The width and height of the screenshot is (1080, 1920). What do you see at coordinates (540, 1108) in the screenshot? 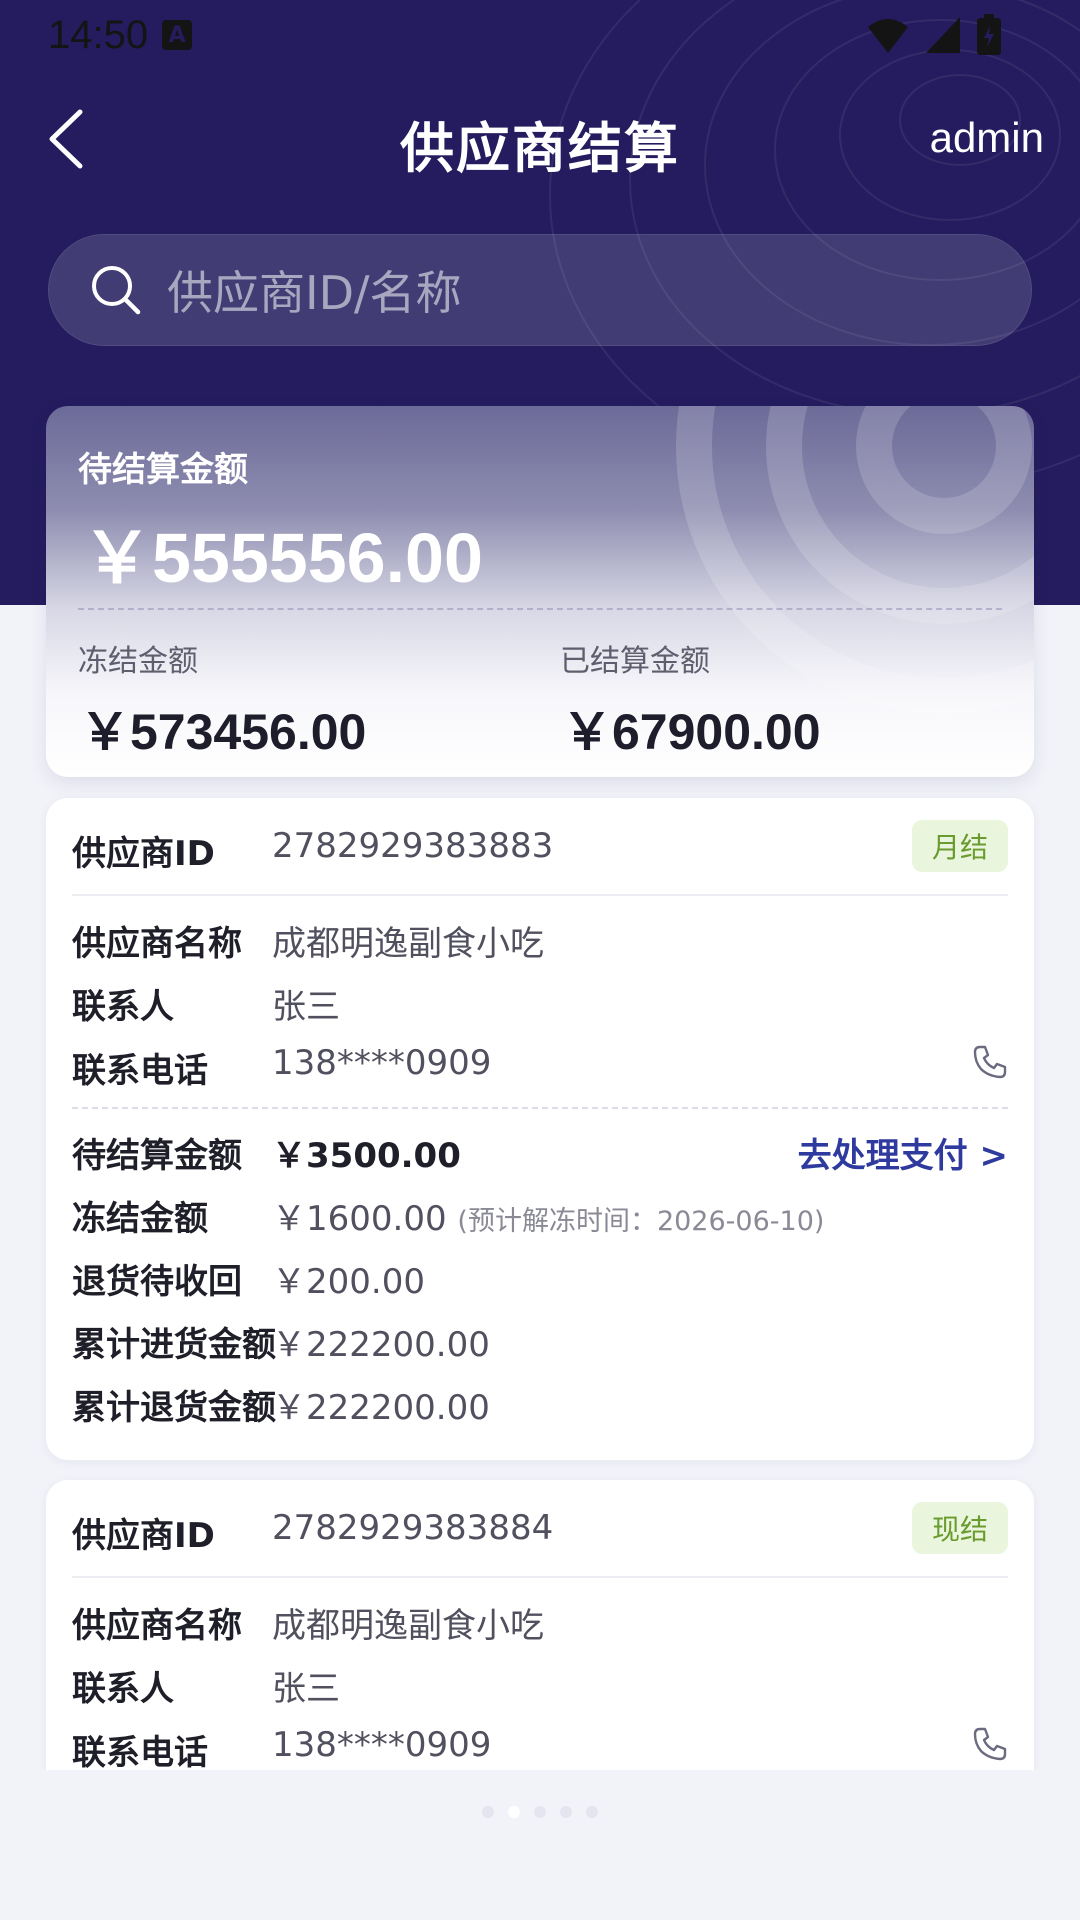
I see `card-dashed-divider` at bounding box center [540, 1108].